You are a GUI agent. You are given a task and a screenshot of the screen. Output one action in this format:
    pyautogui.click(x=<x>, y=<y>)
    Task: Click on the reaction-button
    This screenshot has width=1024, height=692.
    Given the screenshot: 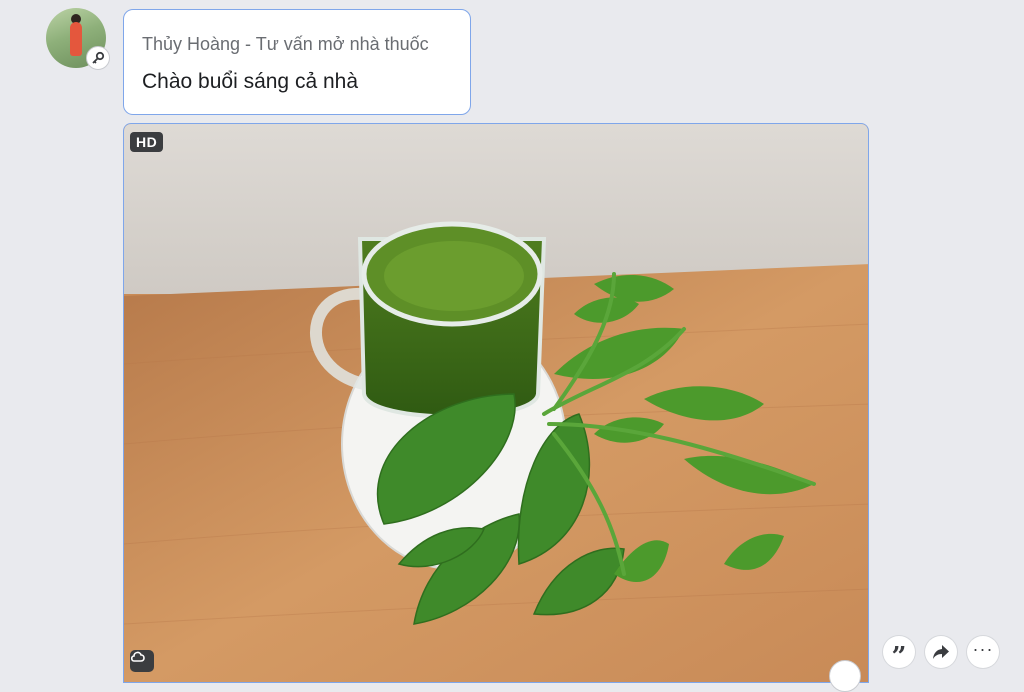 What is the action you would take?
    pyautogui.click(x=845, y=676)
    